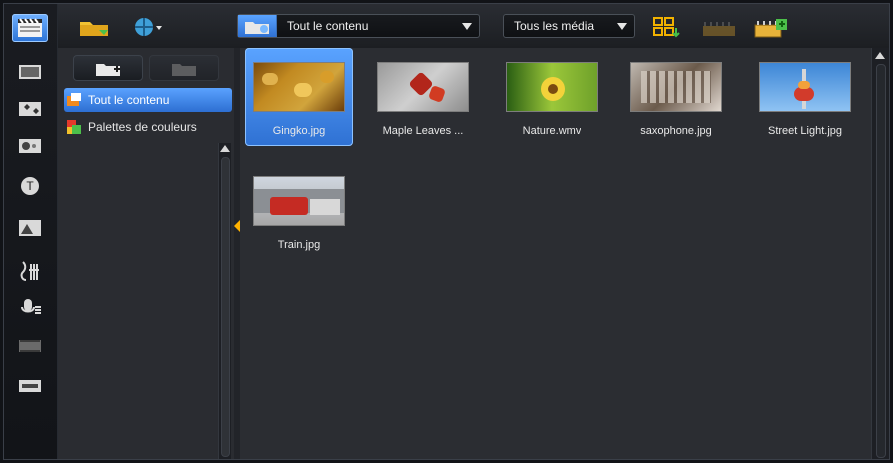 Image resolution: width=893 pixels, height=463 pixels. I want to click on thumbnail-gingko, so click(299, 87).